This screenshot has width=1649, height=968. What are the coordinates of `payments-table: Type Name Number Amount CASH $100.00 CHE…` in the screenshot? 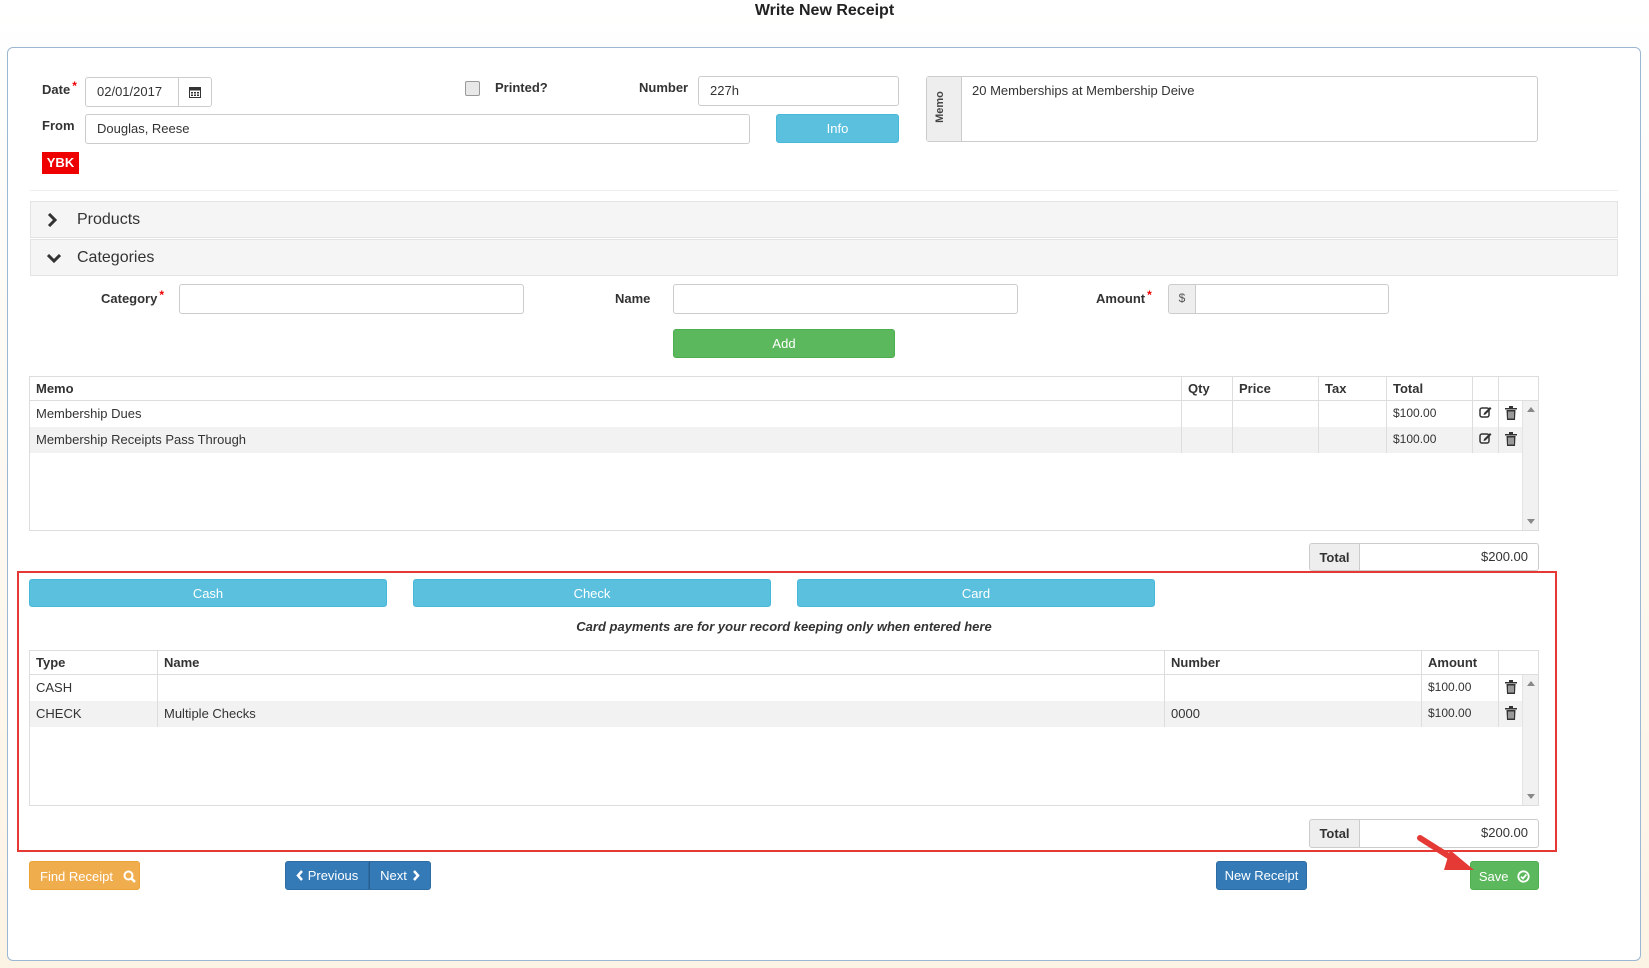 It's located at (784, 728).